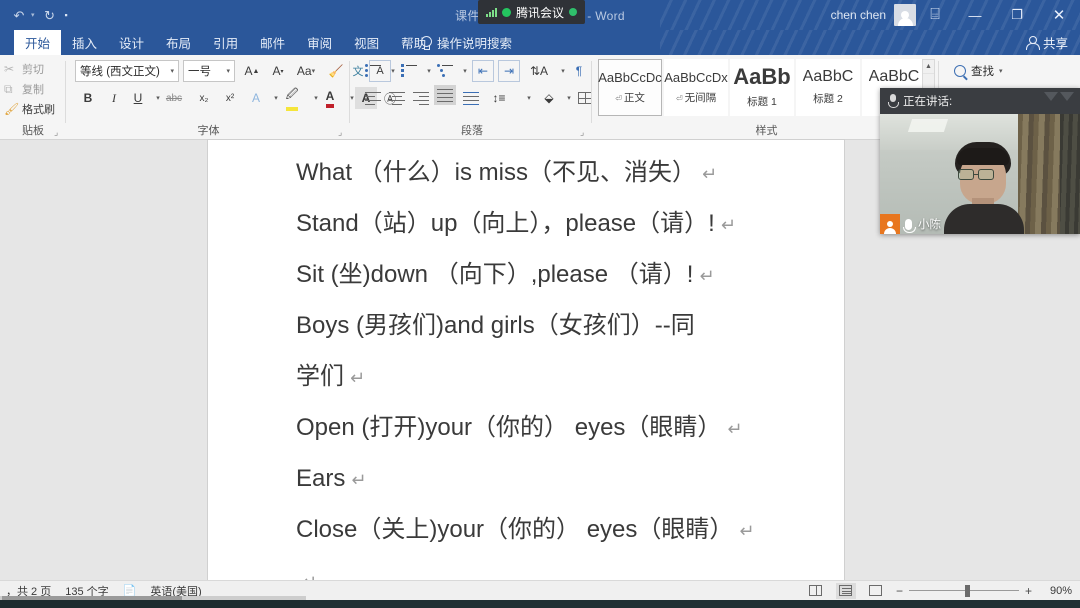 The width and height of the screenshot is (1080, 608). What do you see at coordinates (114, 98) in the screenshot?
I see `italic-button: I` at bounding box center [114, 98].